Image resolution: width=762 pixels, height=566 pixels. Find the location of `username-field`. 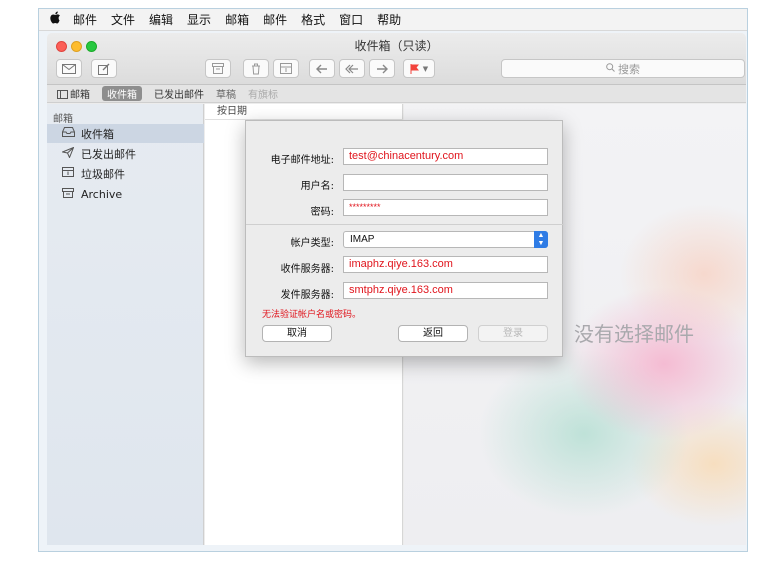

username-field is located at coordinates (445, 182).